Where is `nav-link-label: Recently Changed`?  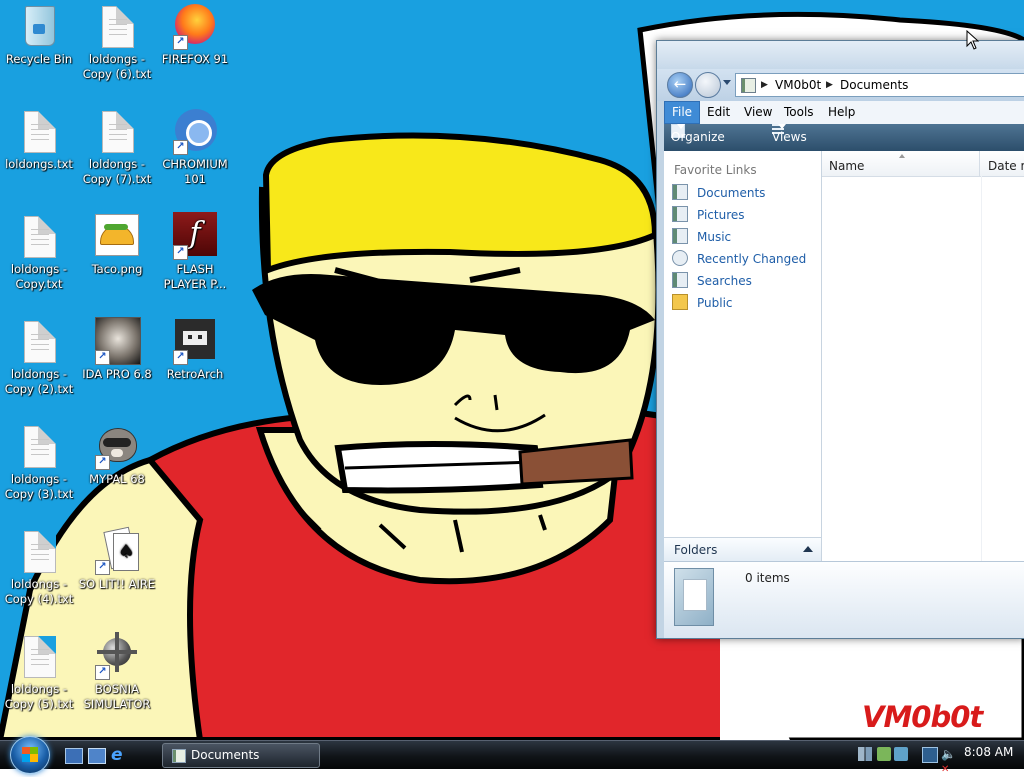
nav-link-label: Recently Changed is located at coordinates (752, 259).